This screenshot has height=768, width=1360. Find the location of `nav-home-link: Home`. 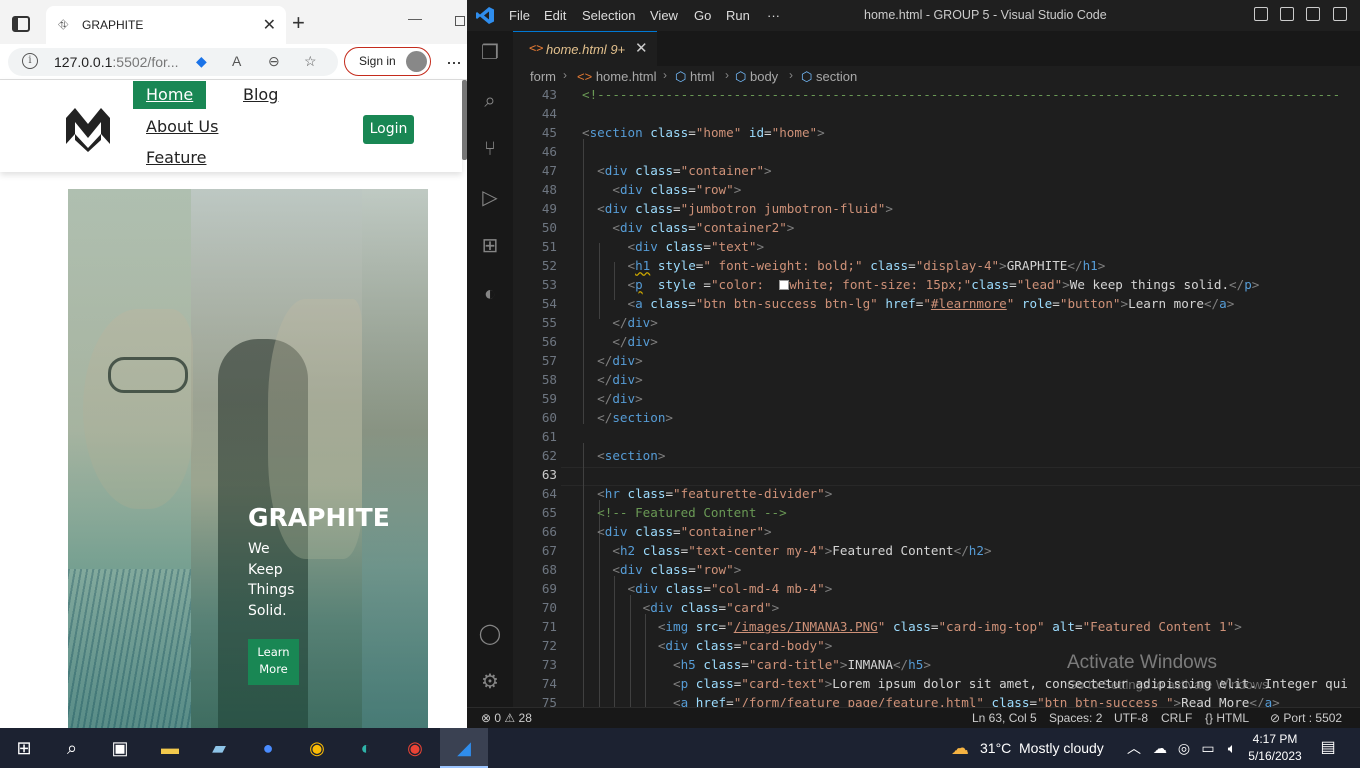

nav-home-link: Home is located at coordinates (169, 95).